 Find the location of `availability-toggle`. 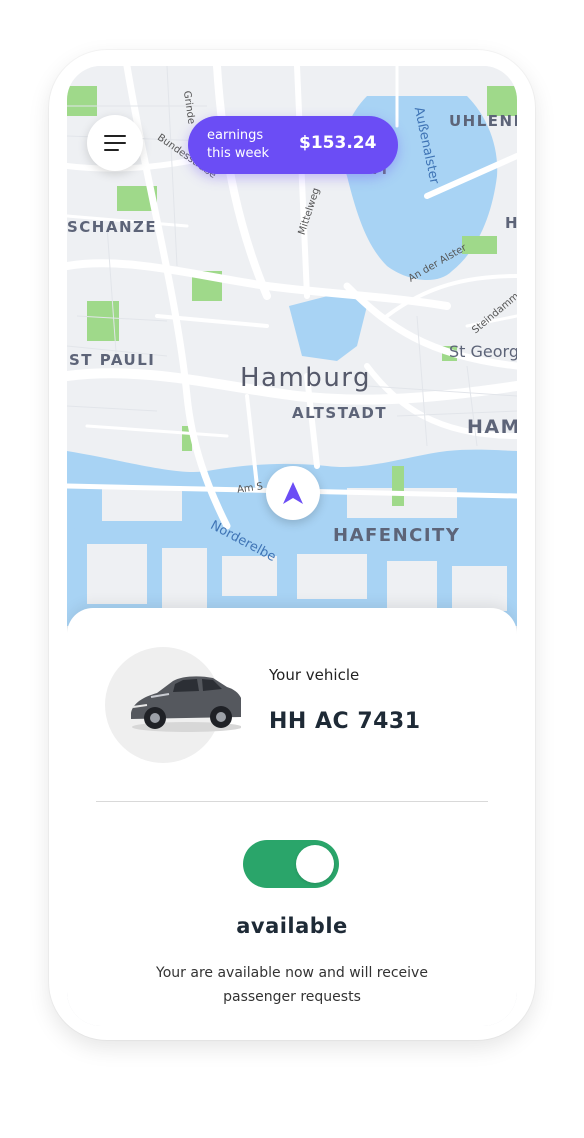

availability-toggle is located at coordinates (291, 864).